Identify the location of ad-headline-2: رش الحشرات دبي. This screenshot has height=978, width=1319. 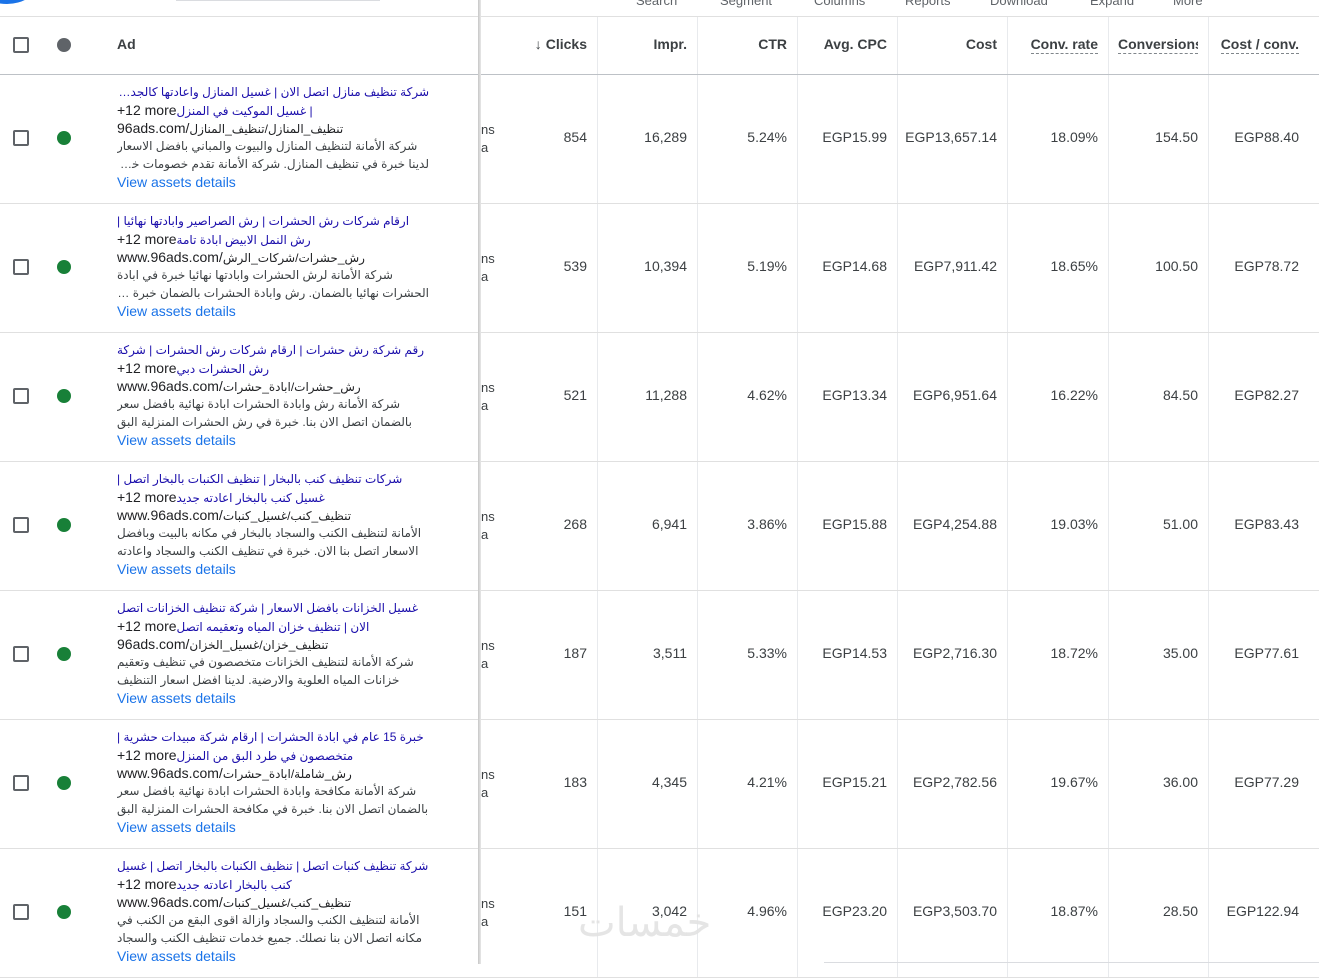
(223, 369).